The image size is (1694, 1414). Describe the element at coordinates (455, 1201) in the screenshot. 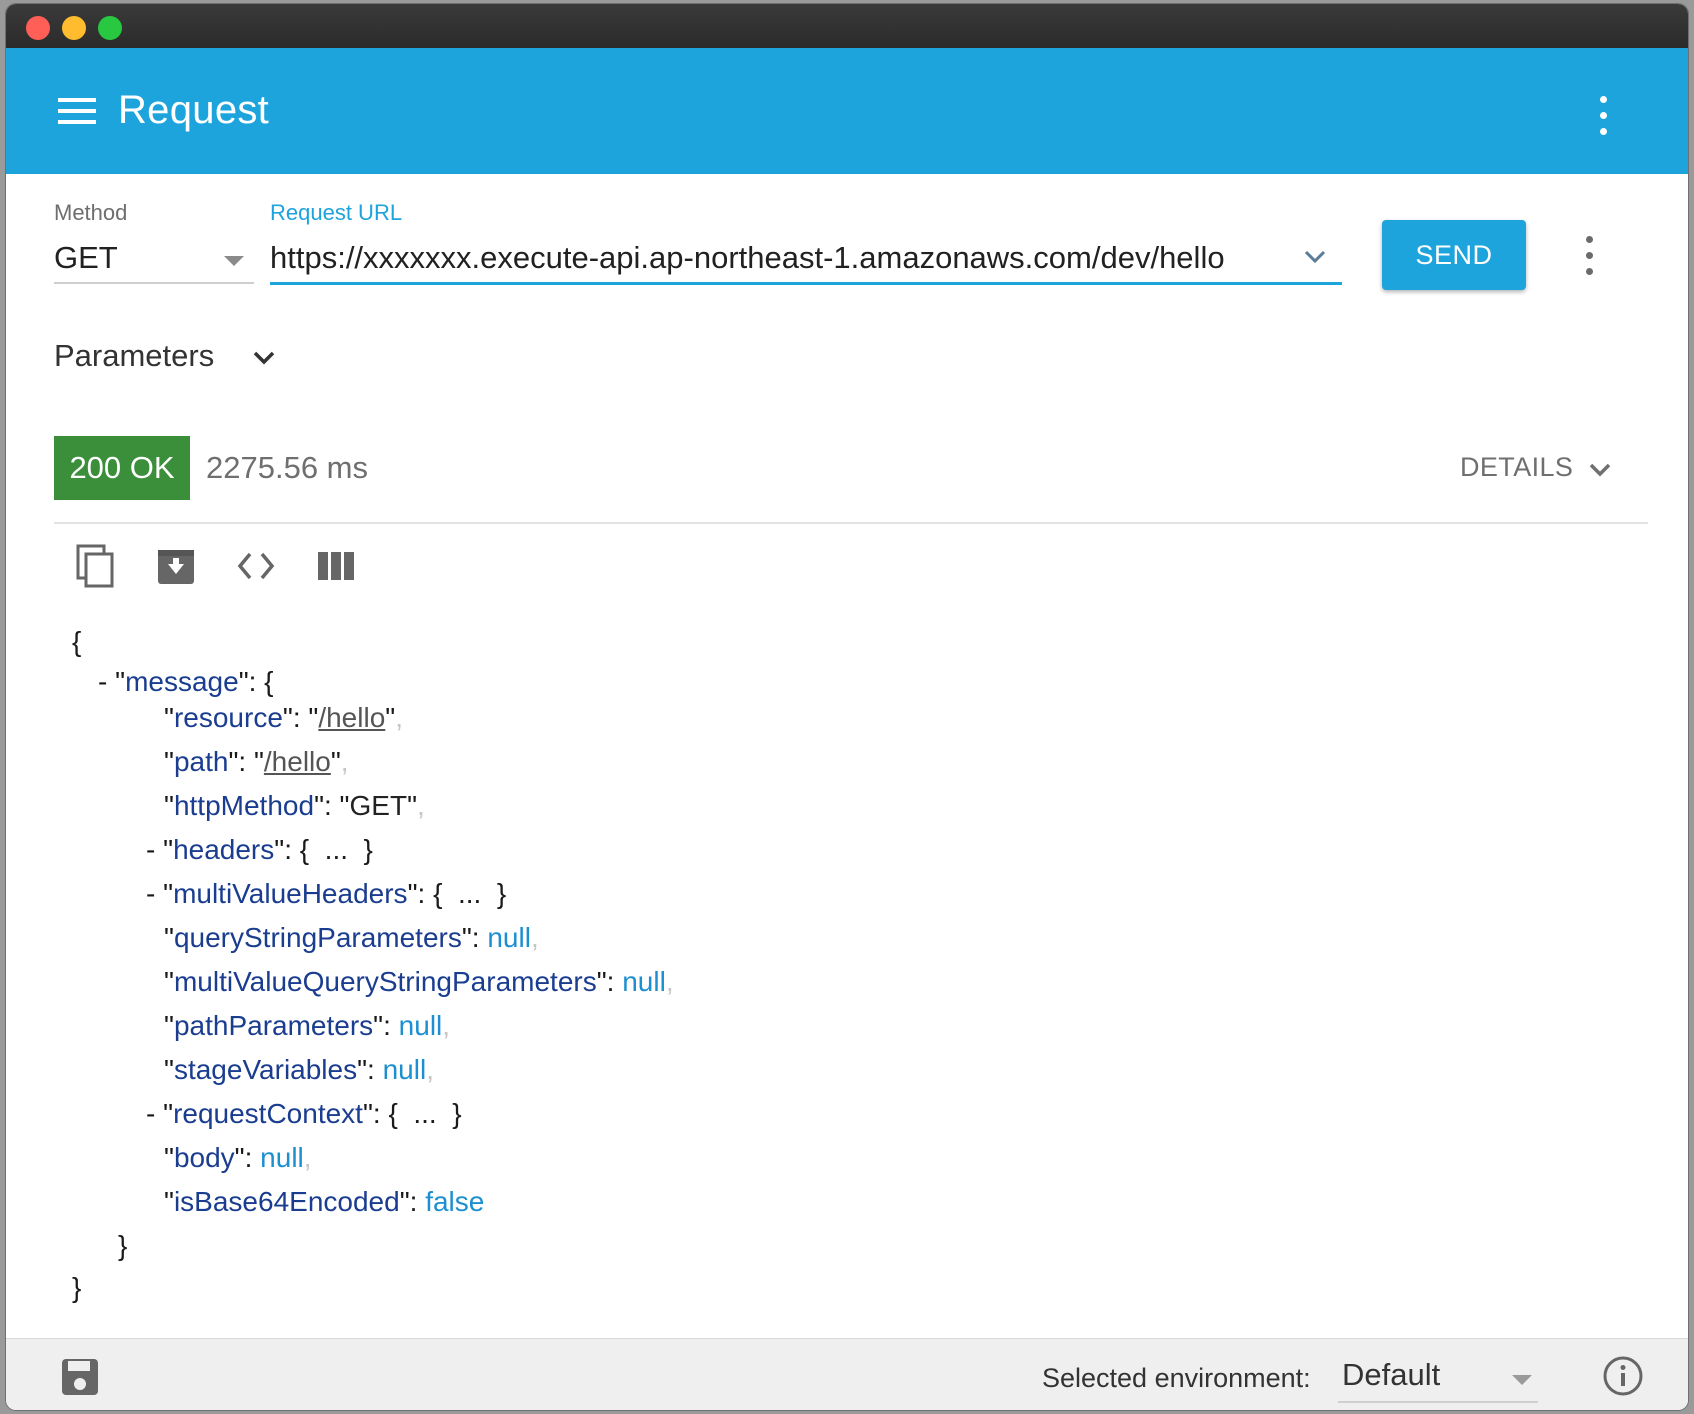

I see `json-boolean-value: false` at that location.